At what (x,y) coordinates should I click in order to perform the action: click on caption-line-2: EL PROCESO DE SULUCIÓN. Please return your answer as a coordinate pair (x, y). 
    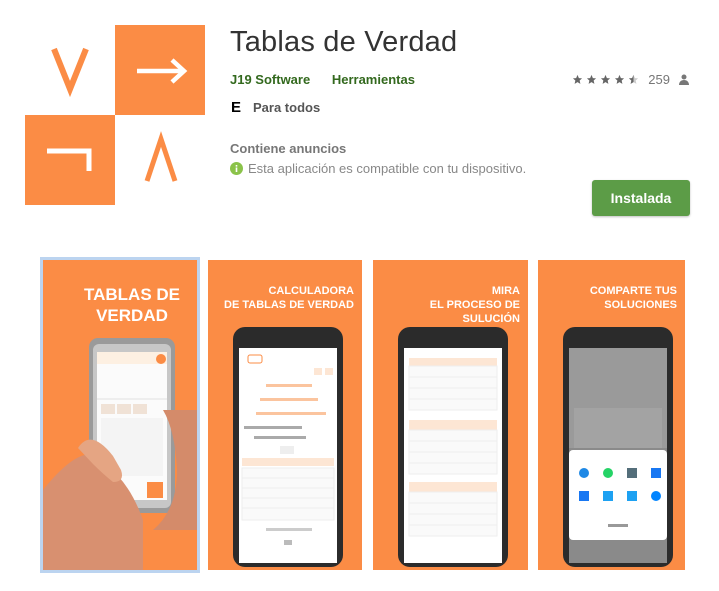
    Looking at the image, I should click on (474, 312).